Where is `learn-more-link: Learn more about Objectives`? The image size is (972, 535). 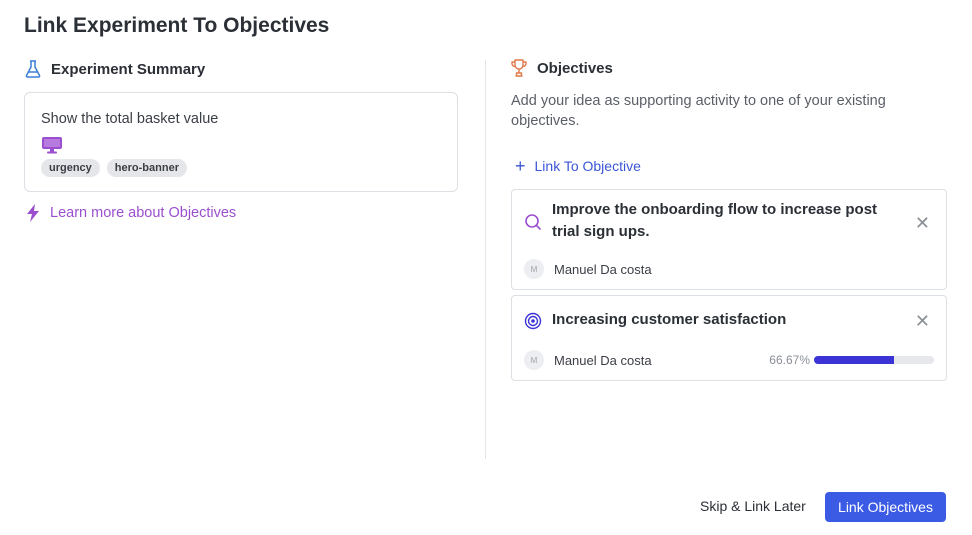 learn-more-link: Learn more about Objectives is located at coordinates (130, 213).